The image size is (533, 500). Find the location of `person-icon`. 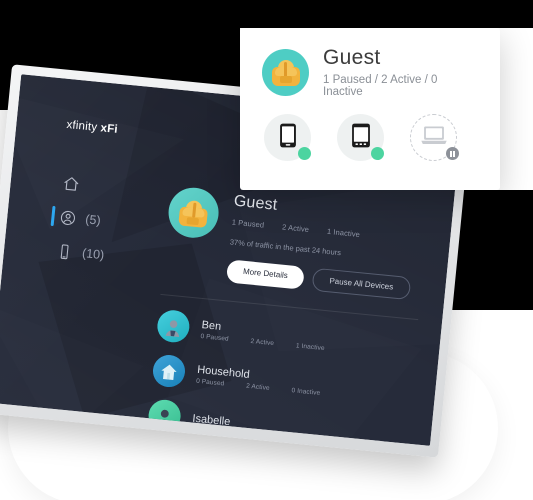

person-icon is located at coordinates (68, 217).